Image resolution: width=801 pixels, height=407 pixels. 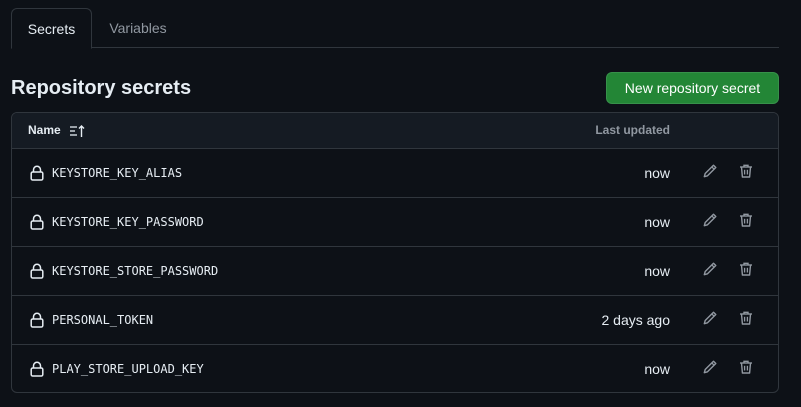 I want to click on secret-name: PLAY_STORE_UPLOAD_KEY, so click(x=128, y=369).